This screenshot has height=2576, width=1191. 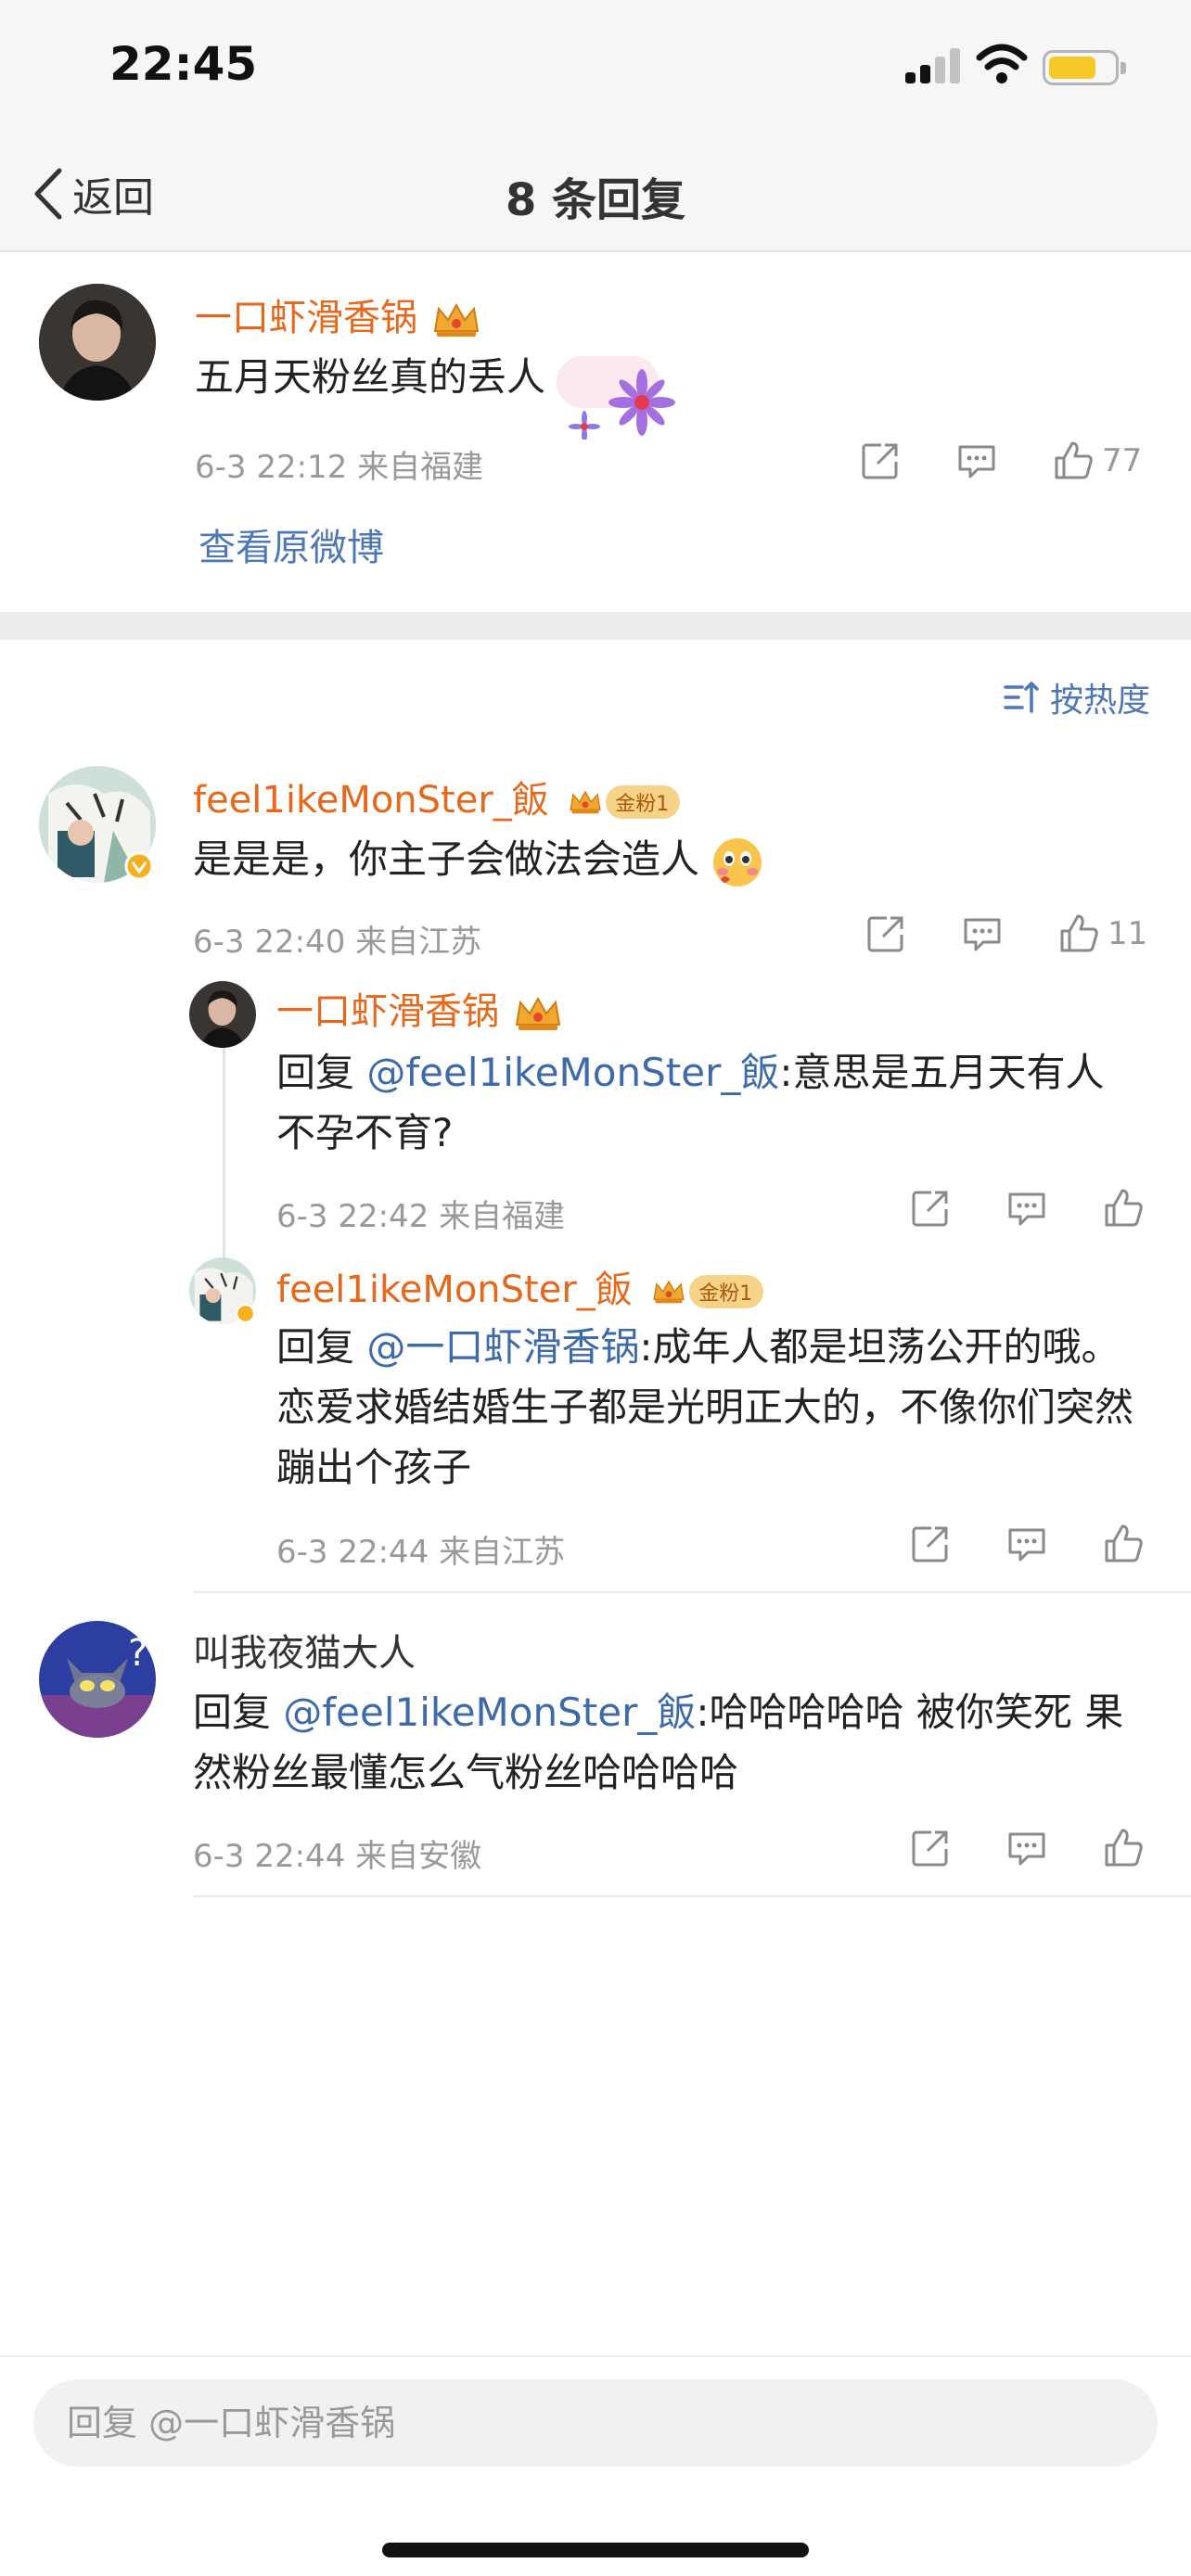 I want to click on timestamp-location: 6-3 22:42 来自福建, so click(x=421, y=1216).